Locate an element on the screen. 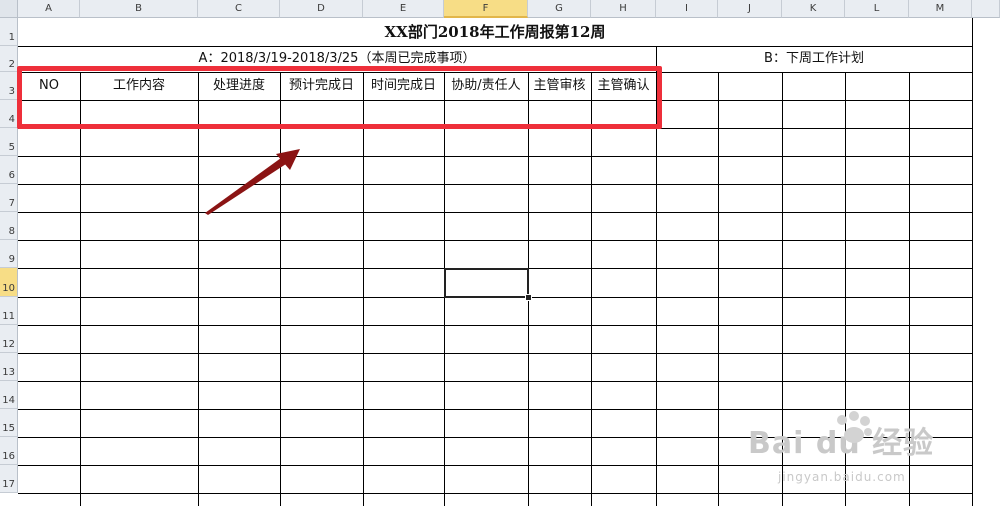 Image resolution: width=1000 pixels, height=506 pixels. column-header-d: D is located at coordinates (321, 9).